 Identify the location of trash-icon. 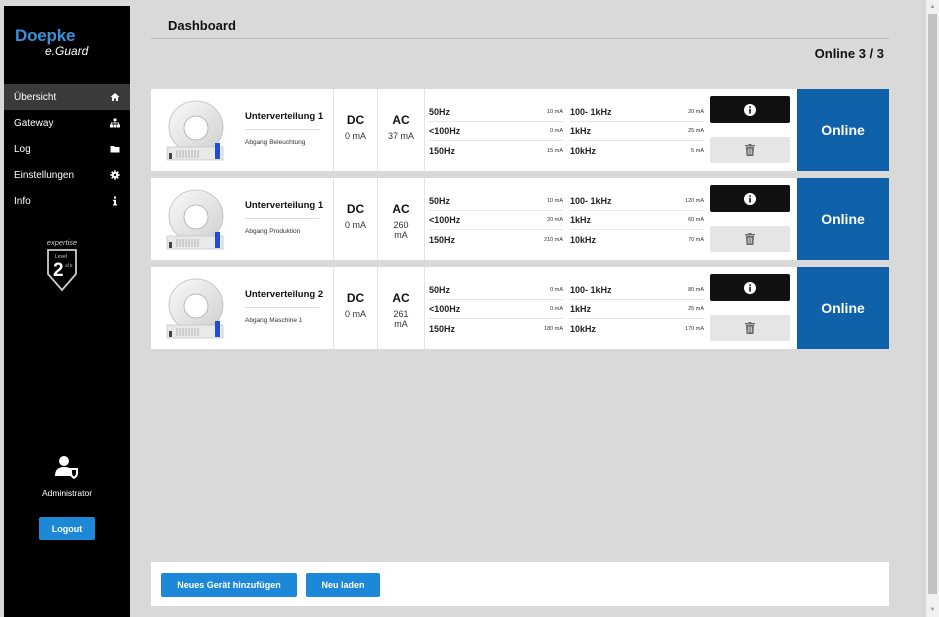
(750, 150).